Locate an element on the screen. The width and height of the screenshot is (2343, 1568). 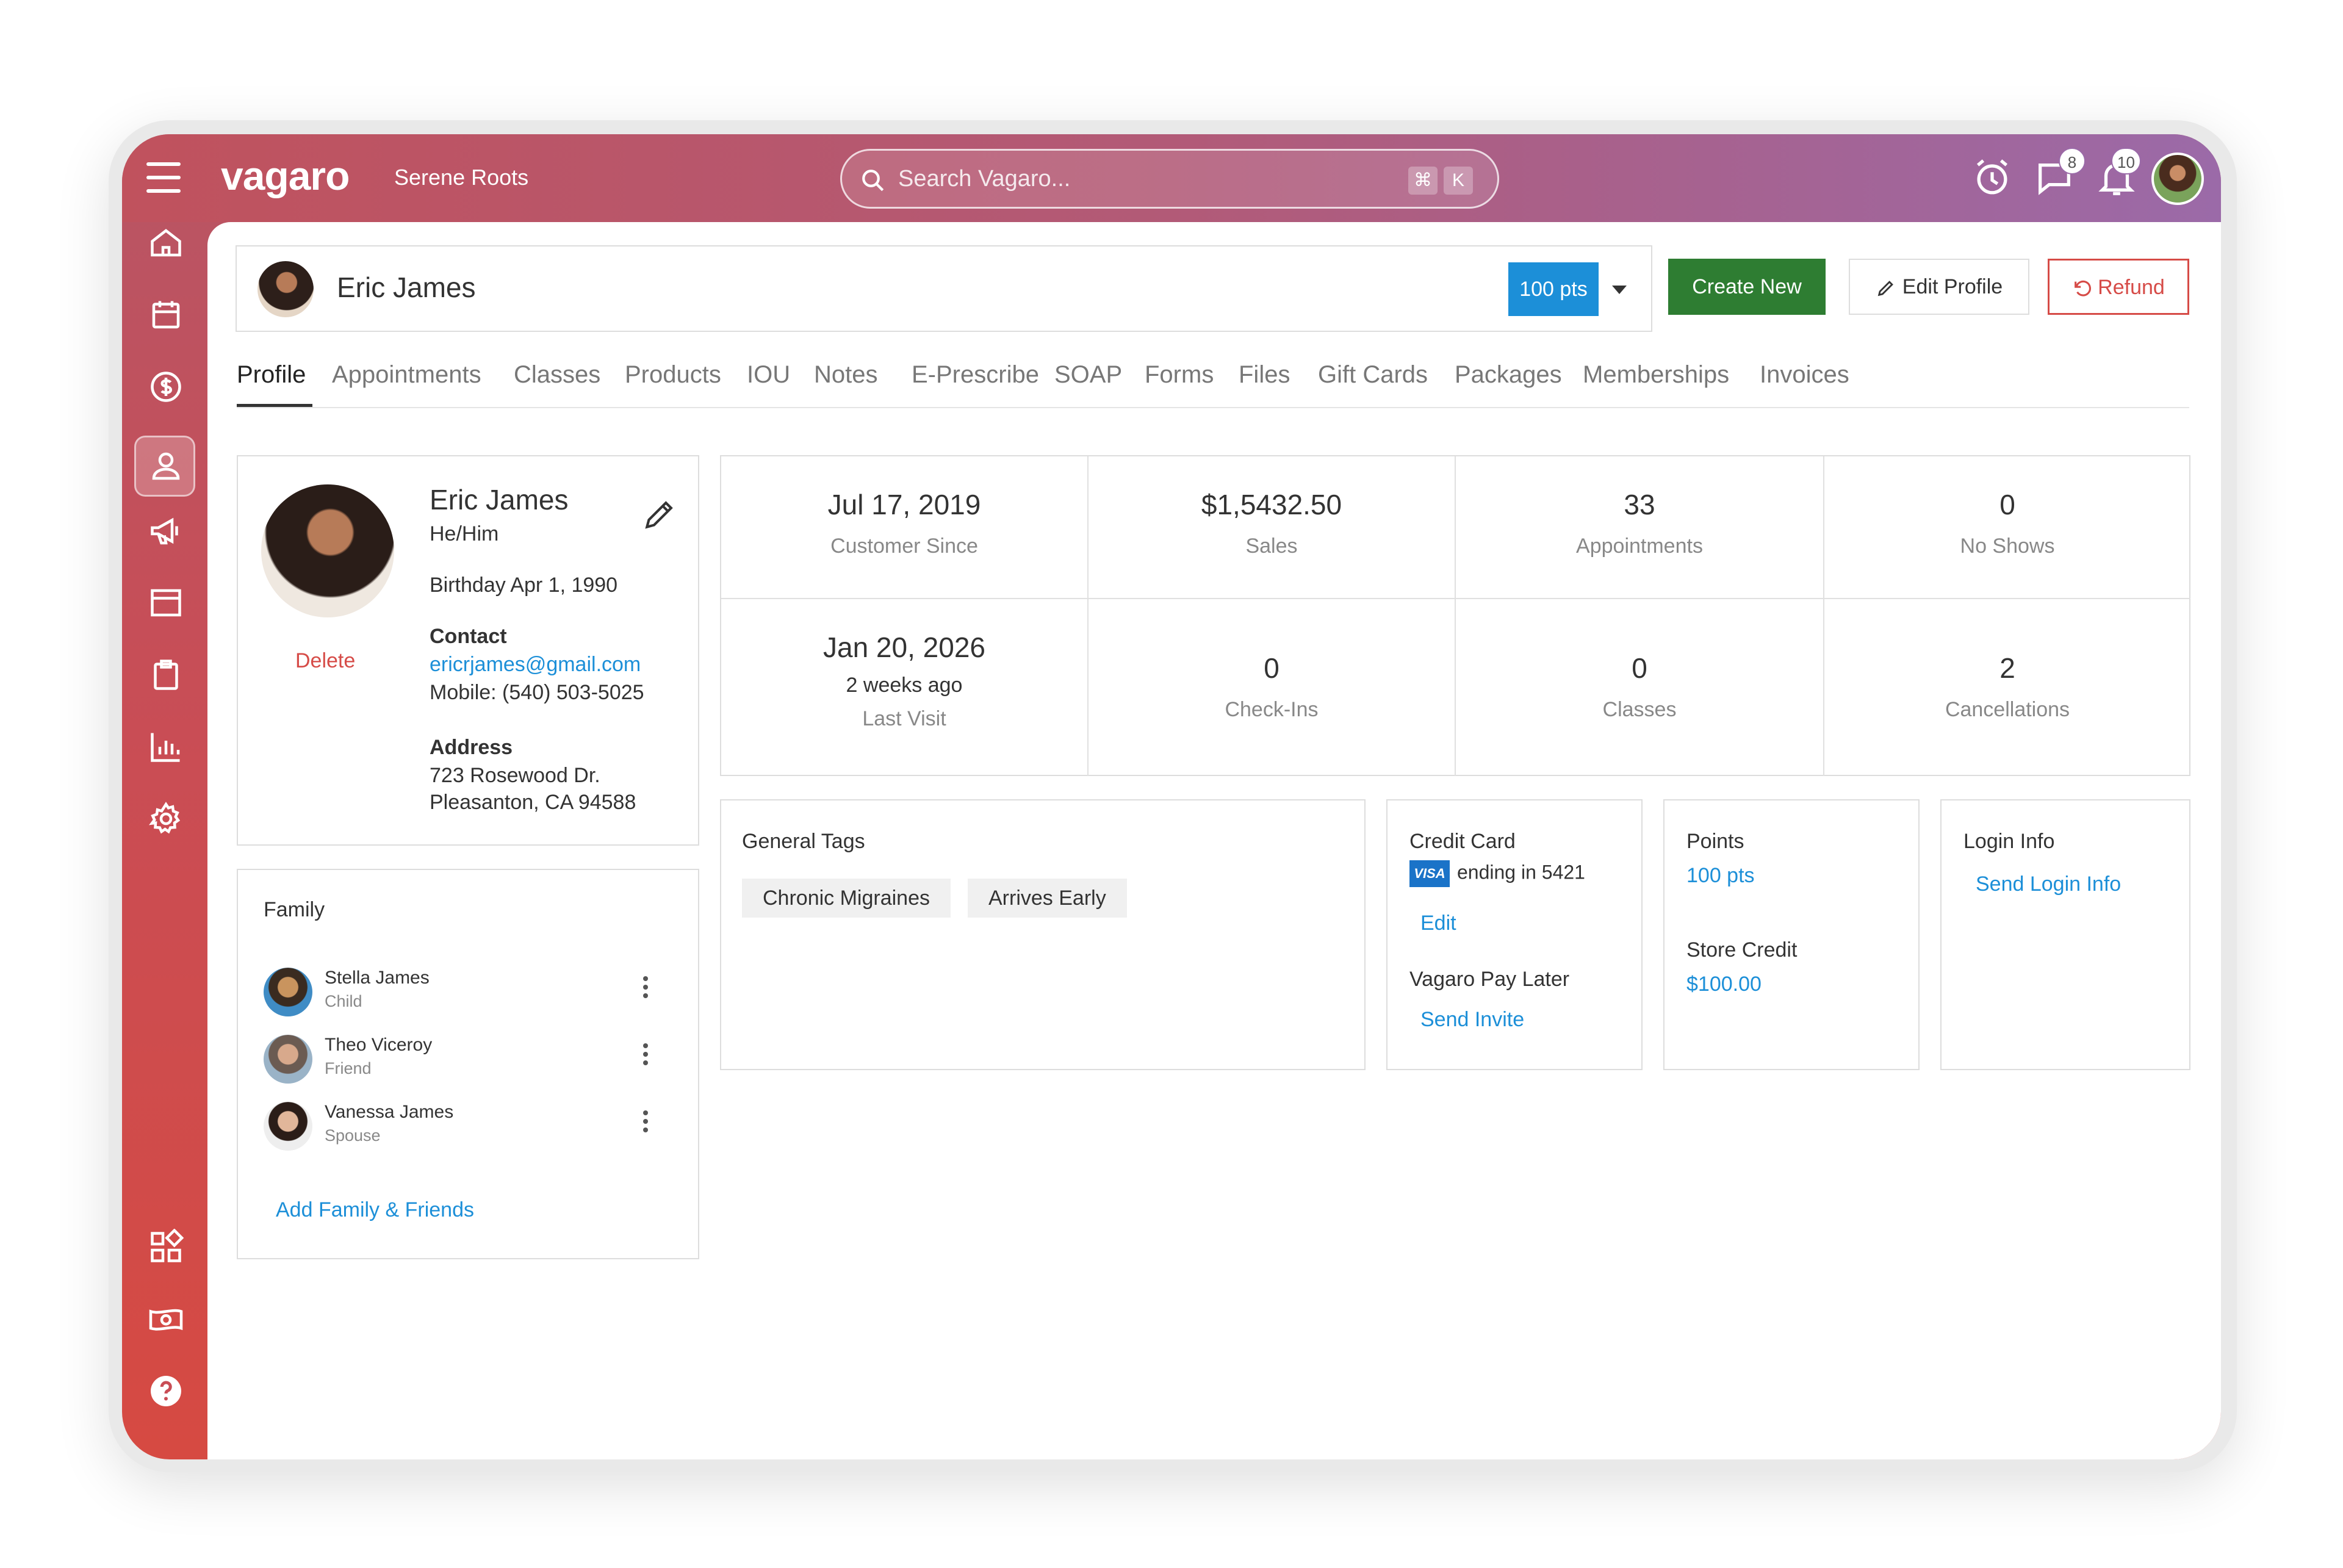
customer-icon is located at coordinates (166, 466).